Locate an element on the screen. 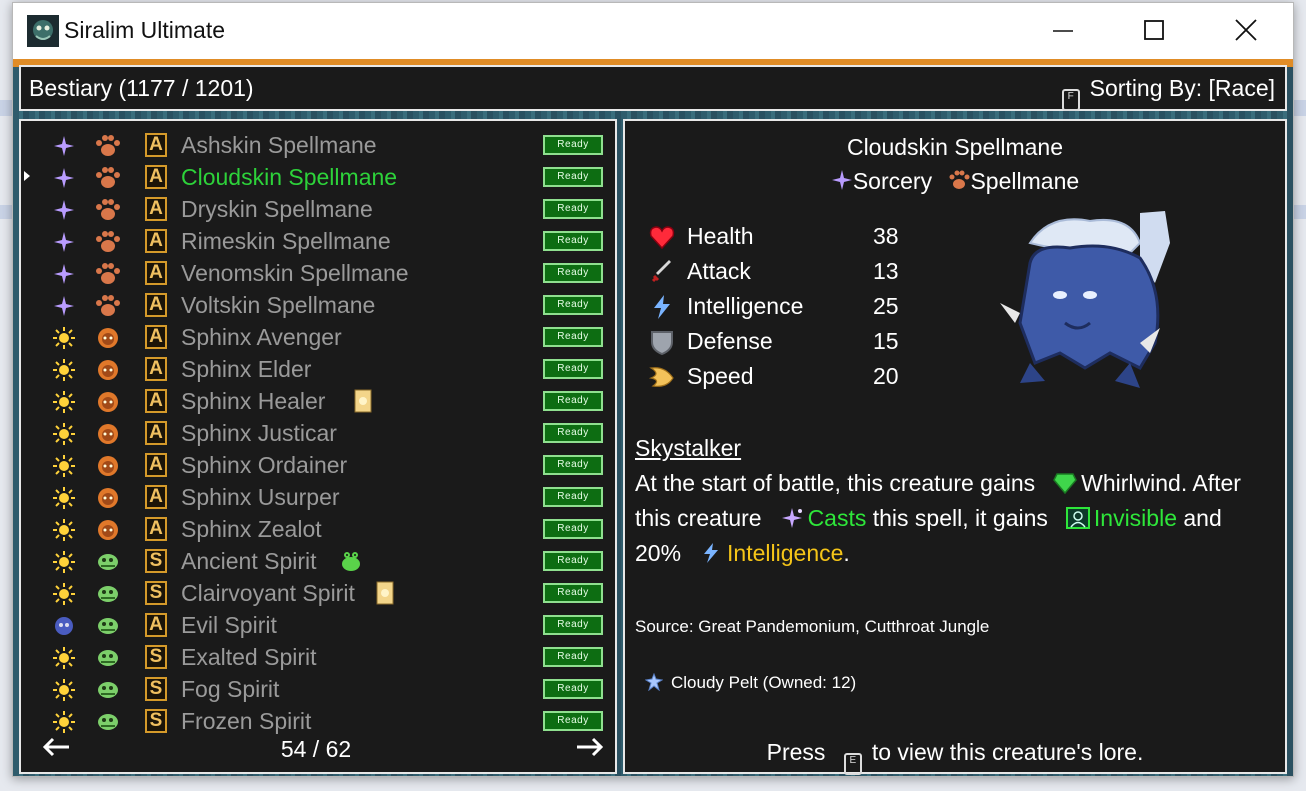  creature-list-item: A Dryskin Spellmane Ready is located at coordinates (316, 209).